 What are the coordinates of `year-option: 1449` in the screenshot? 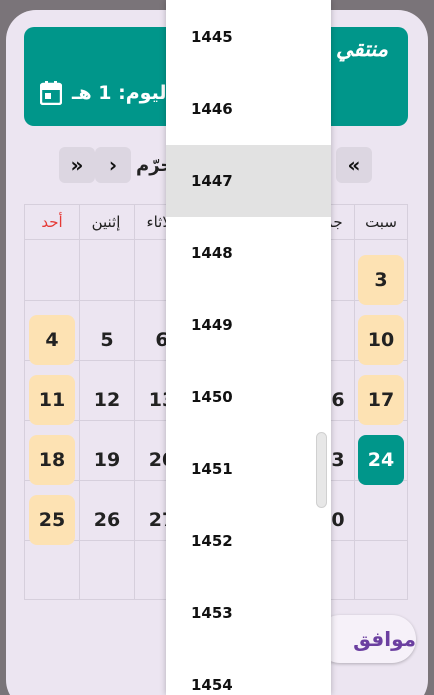 It's located at (248, 325).